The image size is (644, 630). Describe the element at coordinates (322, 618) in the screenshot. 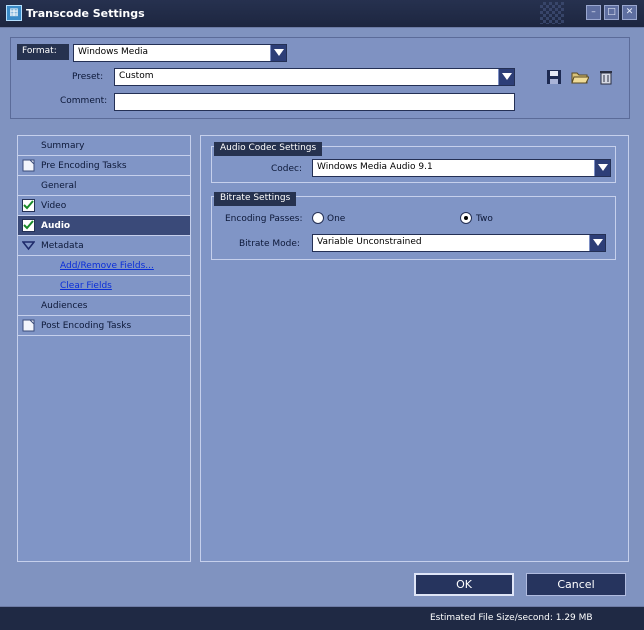

I see `status-bar: Estimated File Size/second: 1.29 MB` at that location.